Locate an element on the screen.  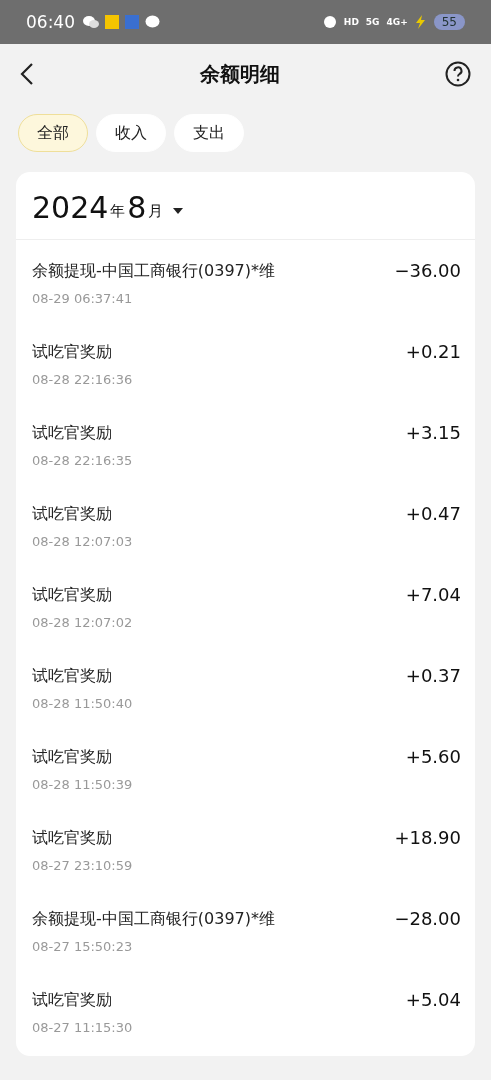
charging-icon is located at coordinates (419, 22).